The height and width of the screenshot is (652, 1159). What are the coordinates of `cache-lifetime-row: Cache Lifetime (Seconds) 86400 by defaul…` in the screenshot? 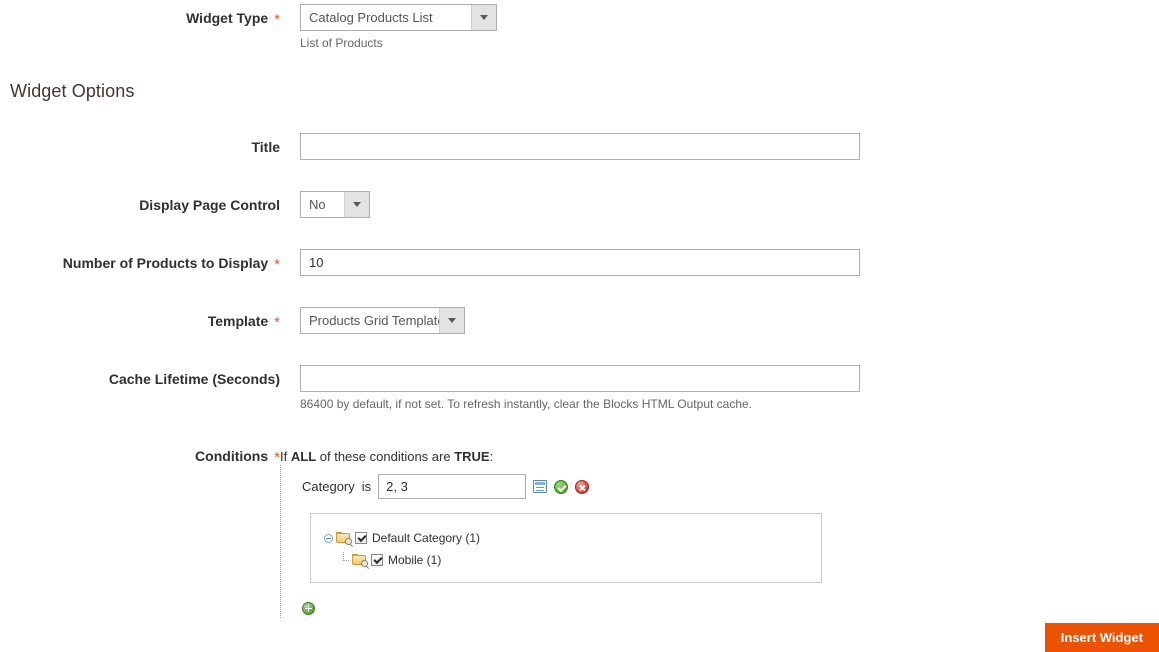 It's located at (579, 388).